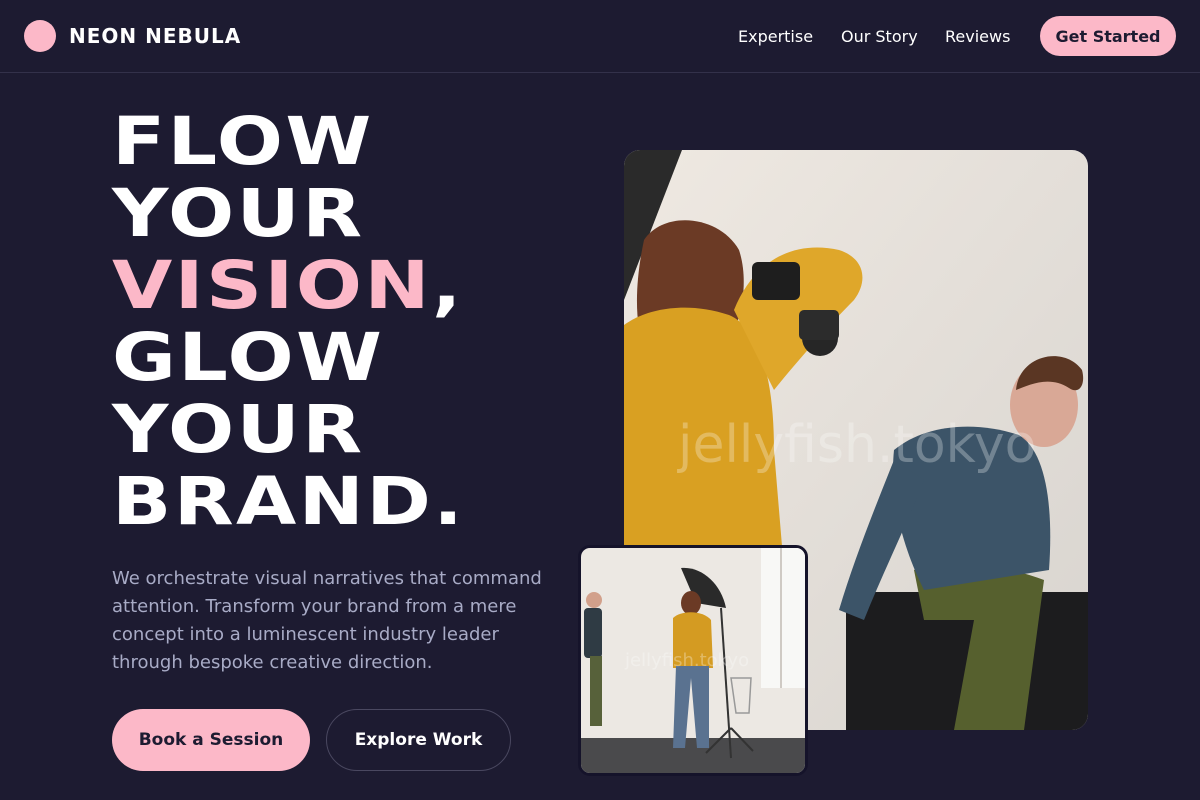 The height and width of the screenshot is (800, 1200). I want to click on nav-link-our-story: Our Story, so click(879, 36).